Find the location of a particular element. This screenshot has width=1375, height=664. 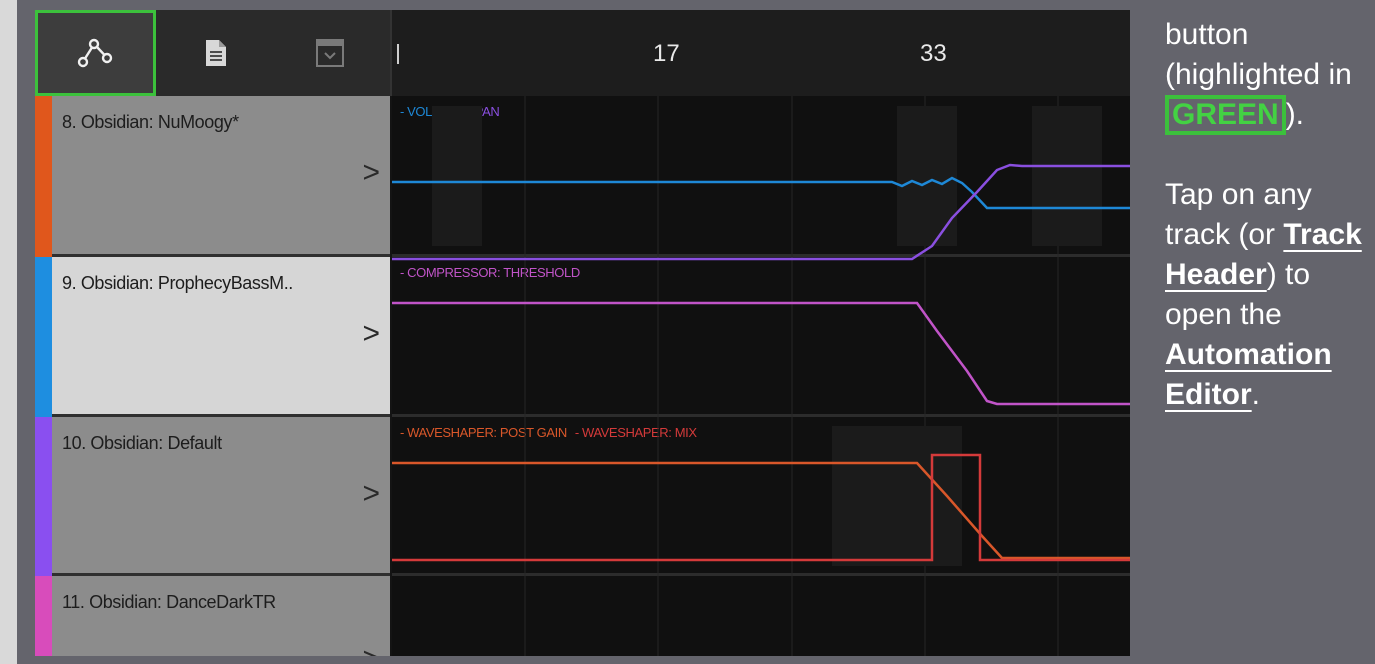

timeline-ruler: 17 33 is located at coordinates (760, 53).